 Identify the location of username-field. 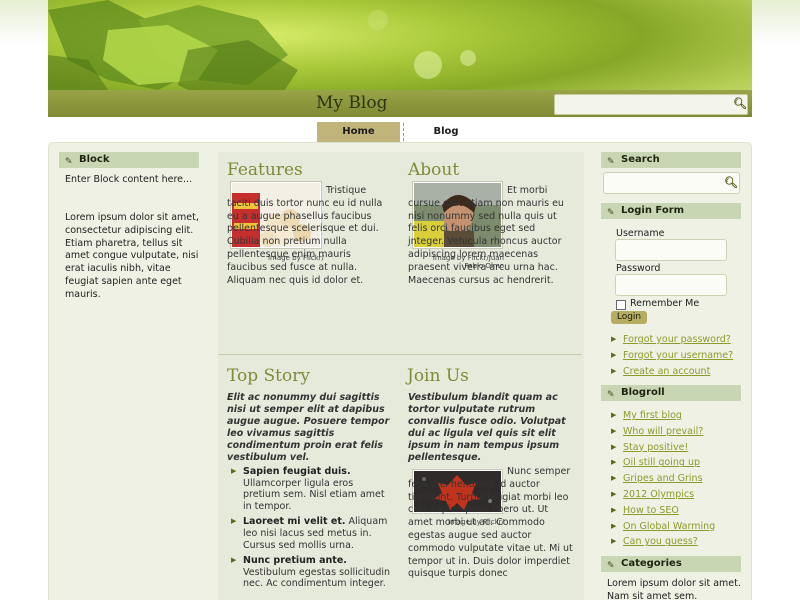
(671, 250).